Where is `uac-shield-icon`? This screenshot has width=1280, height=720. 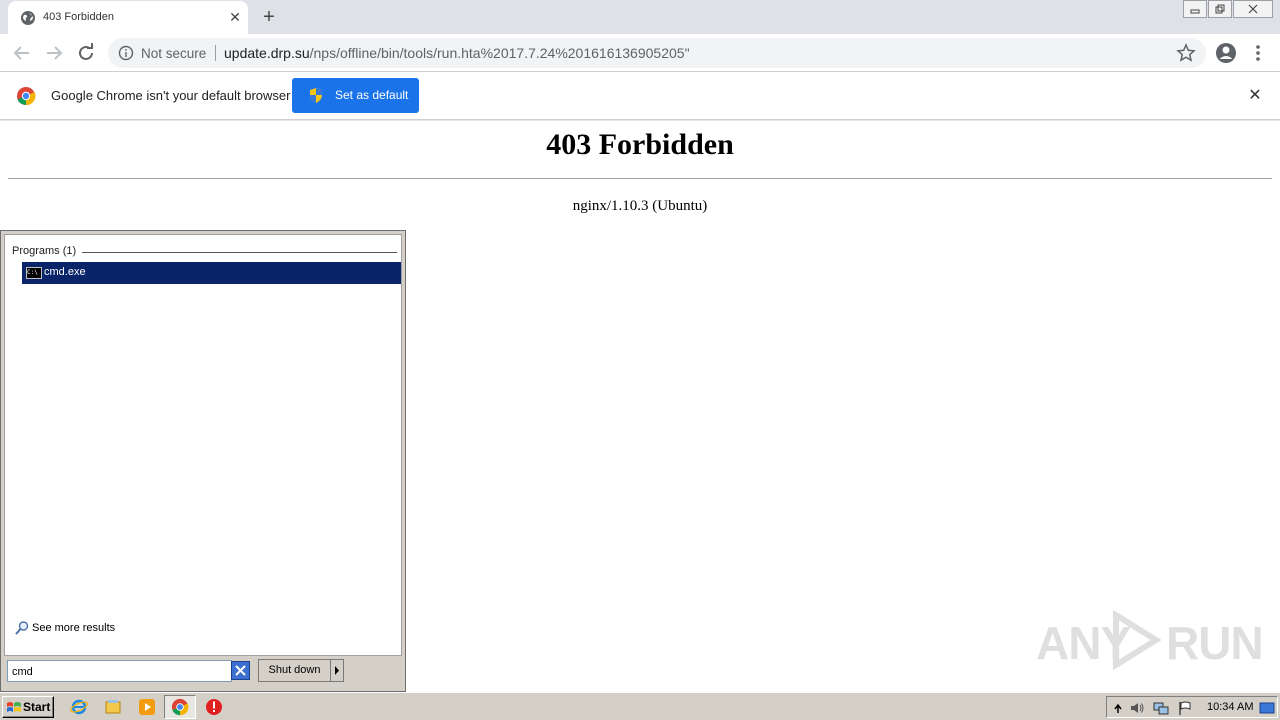
uac-shield-icon is located at coordinates (316, 95).